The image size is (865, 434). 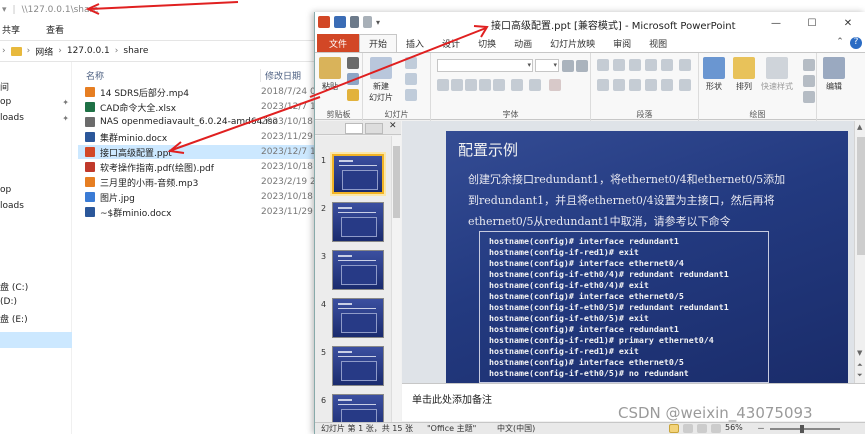 I want to click on nav-item-drive-e: 盘 (E:), so click(x=36, y=318).